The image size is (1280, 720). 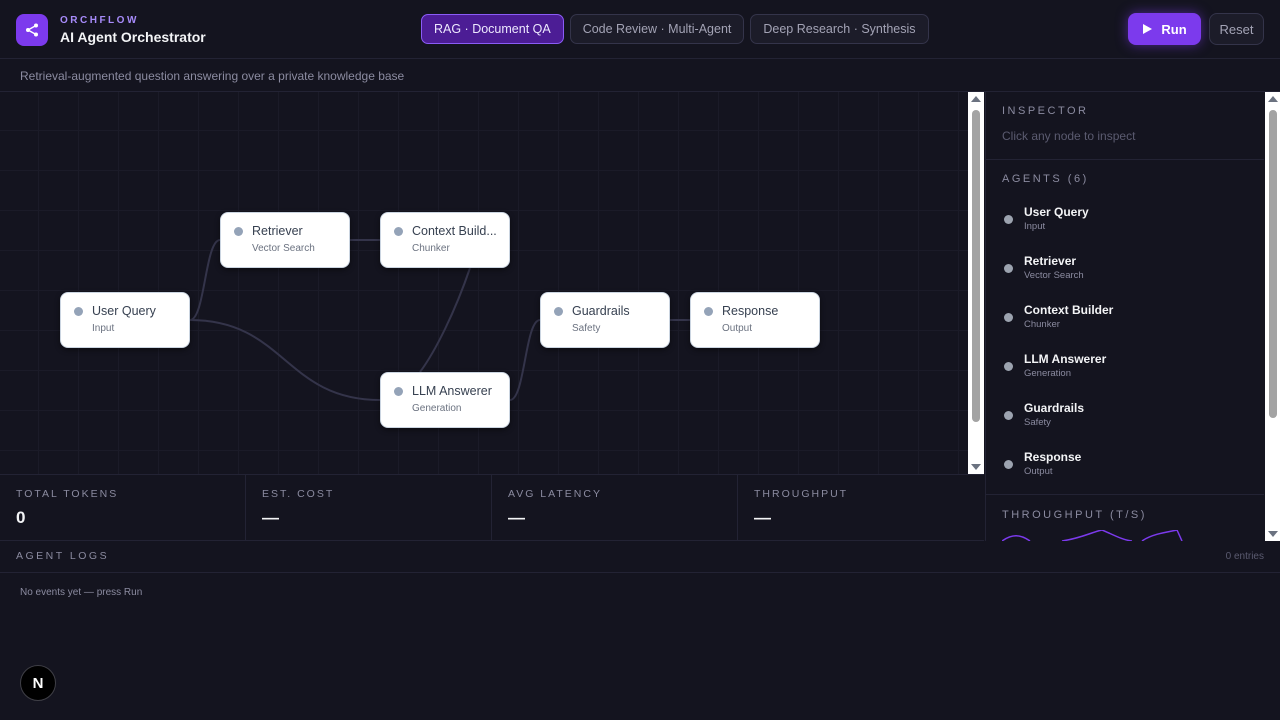 What do you see at coordinates (38, 683) in the screenshot?
I see `next-badge-icon: N` at bounding box center [38, 683].